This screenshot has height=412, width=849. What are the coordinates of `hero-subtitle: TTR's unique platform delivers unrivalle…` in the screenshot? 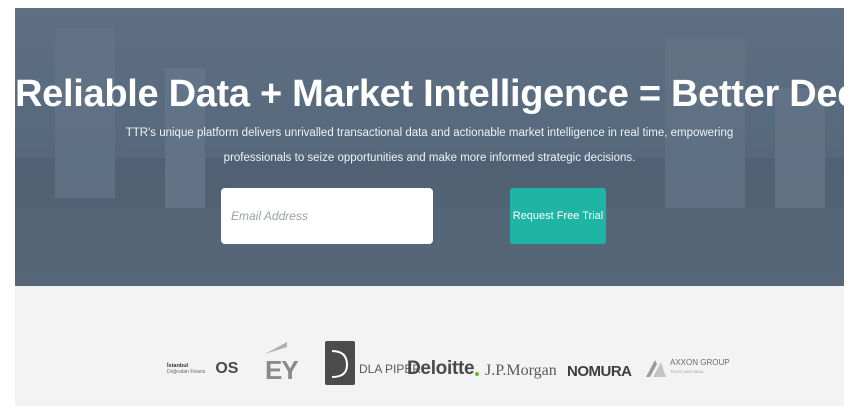 It's located at (429, 146).